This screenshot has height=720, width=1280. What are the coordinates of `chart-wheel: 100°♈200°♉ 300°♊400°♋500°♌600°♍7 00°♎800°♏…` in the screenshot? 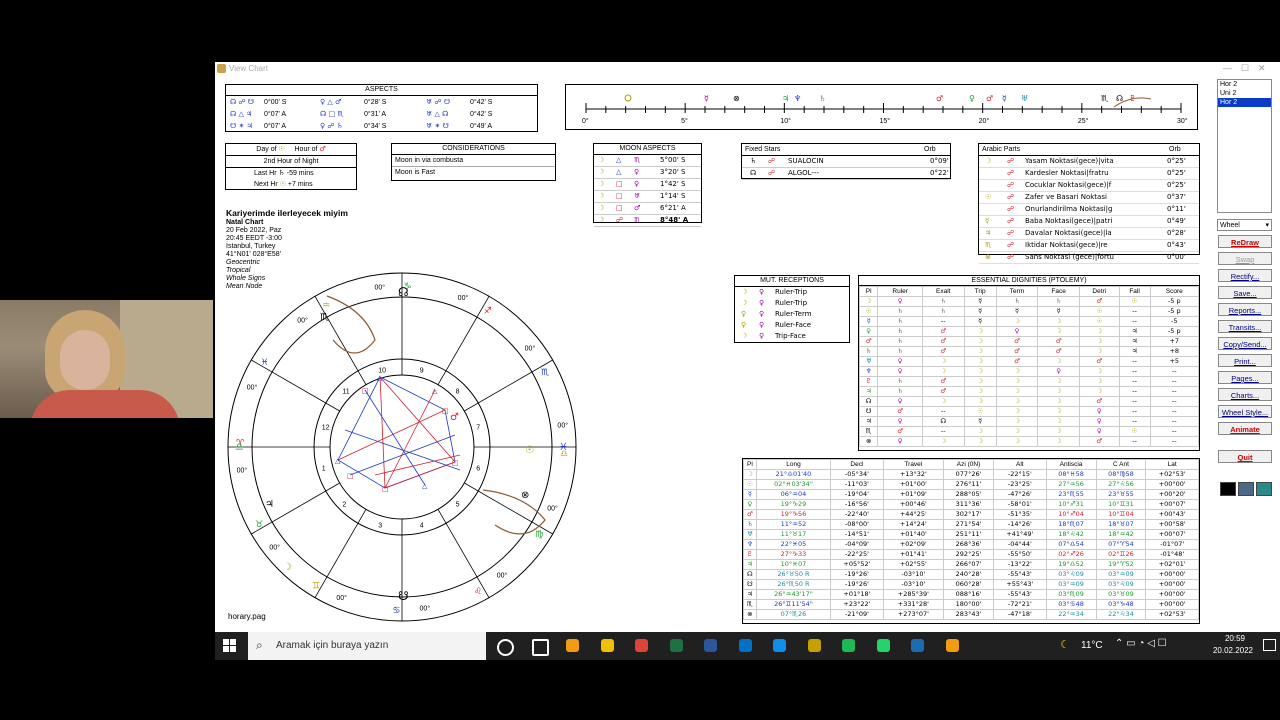 It's located at (403, 447).